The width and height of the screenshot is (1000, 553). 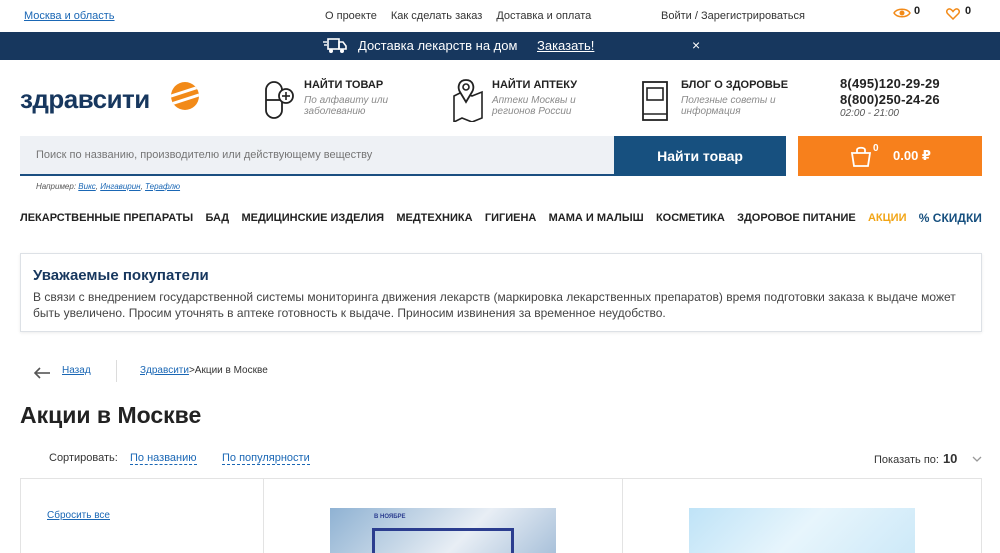 What do you see at coordinates (162, 186) in the screenshot?
I see `example-link: Терафлю` at bounding box center [162, 186].